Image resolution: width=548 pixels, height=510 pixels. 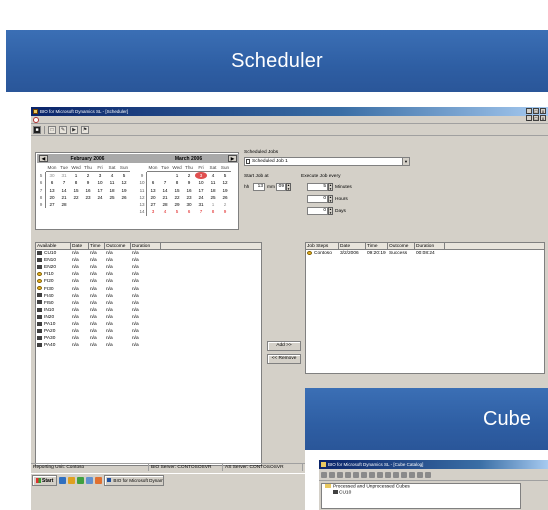 What do you see at coordinates (327, 161) in the screenshot?
I see `scheduled-jobs-dropdown: Scheduled Job 1 ▼` at bounding box center [327, 161].